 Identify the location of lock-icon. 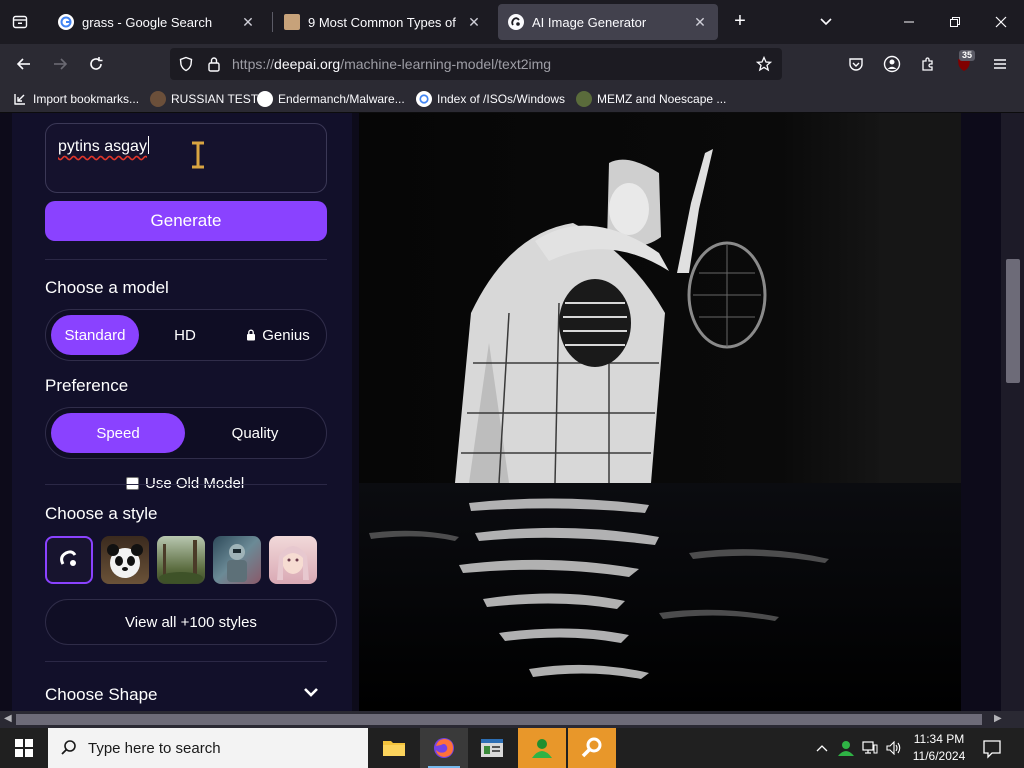
(214, 64).